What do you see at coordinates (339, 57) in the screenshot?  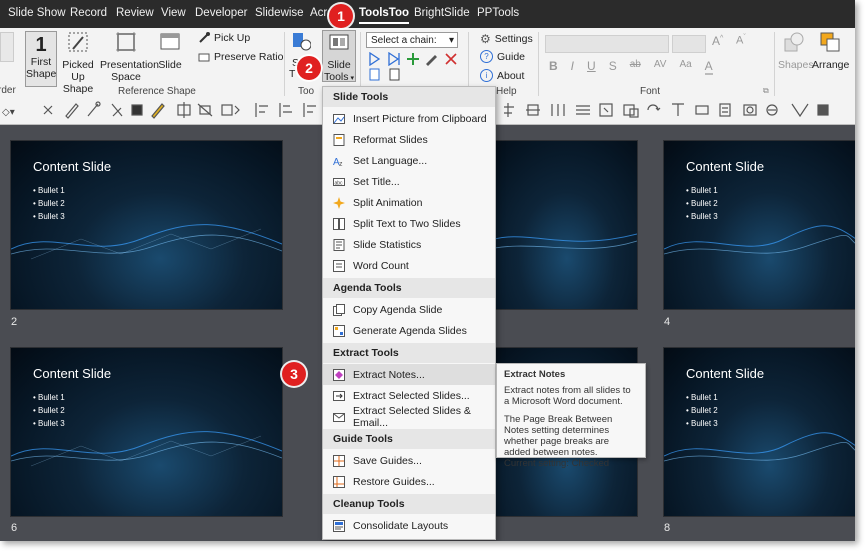 I see `slide-tools-dropdown-button: Slide Tools ▾` at bounding box center [339, 57].